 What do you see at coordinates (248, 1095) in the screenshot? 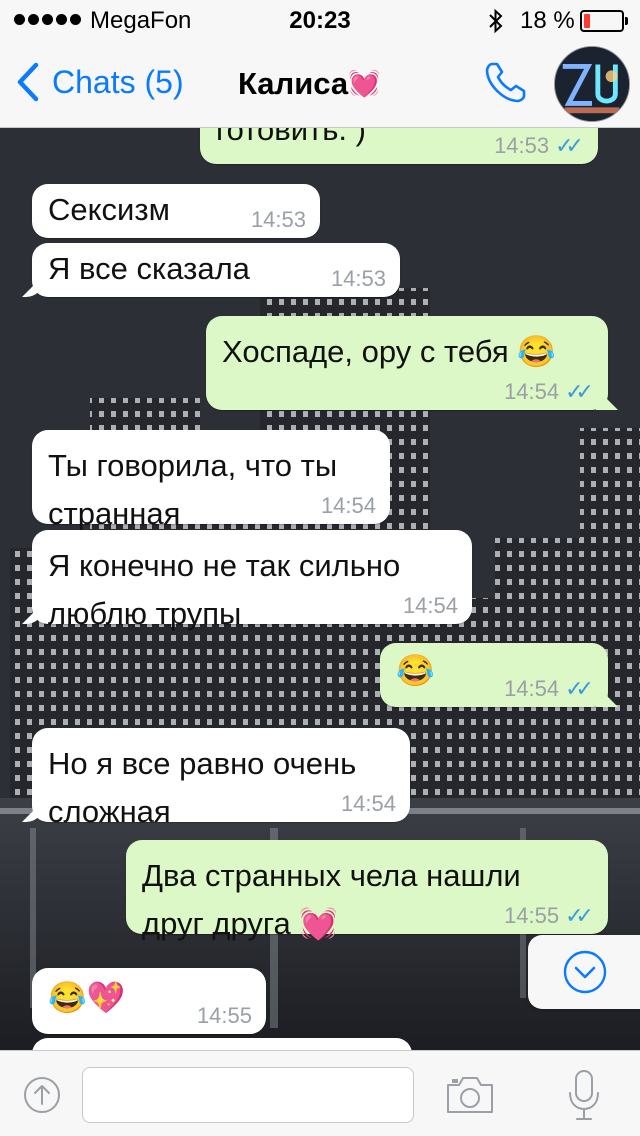
I see `message-input` at bounding box center [248, 1095].